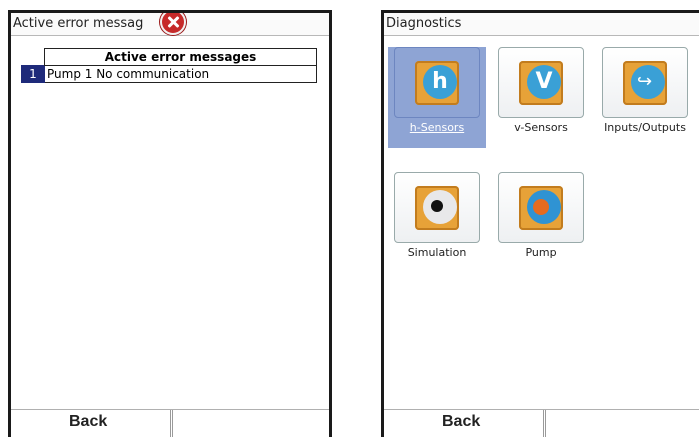 This screenshot has width=699, height=437. I want to click on title-bar: Diagnostics, so click(541, 24).